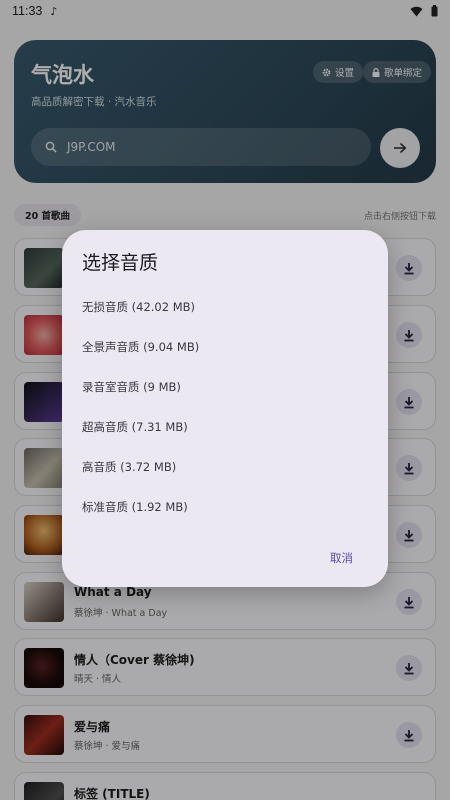  I want to click on quality-option-atmos: 全景声音质 (9.04 MB), so click(140, 347).